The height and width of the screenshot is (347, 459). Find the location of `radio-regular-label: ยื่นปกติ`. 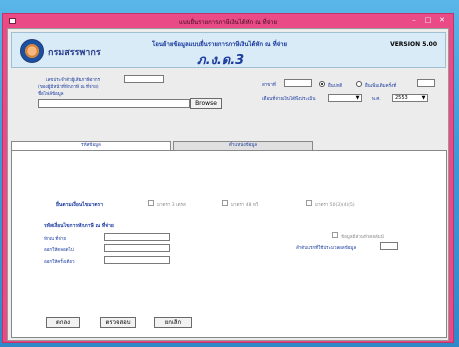

radio-regular-label: ยื่นปกติ is located at coordinates (335, 86).